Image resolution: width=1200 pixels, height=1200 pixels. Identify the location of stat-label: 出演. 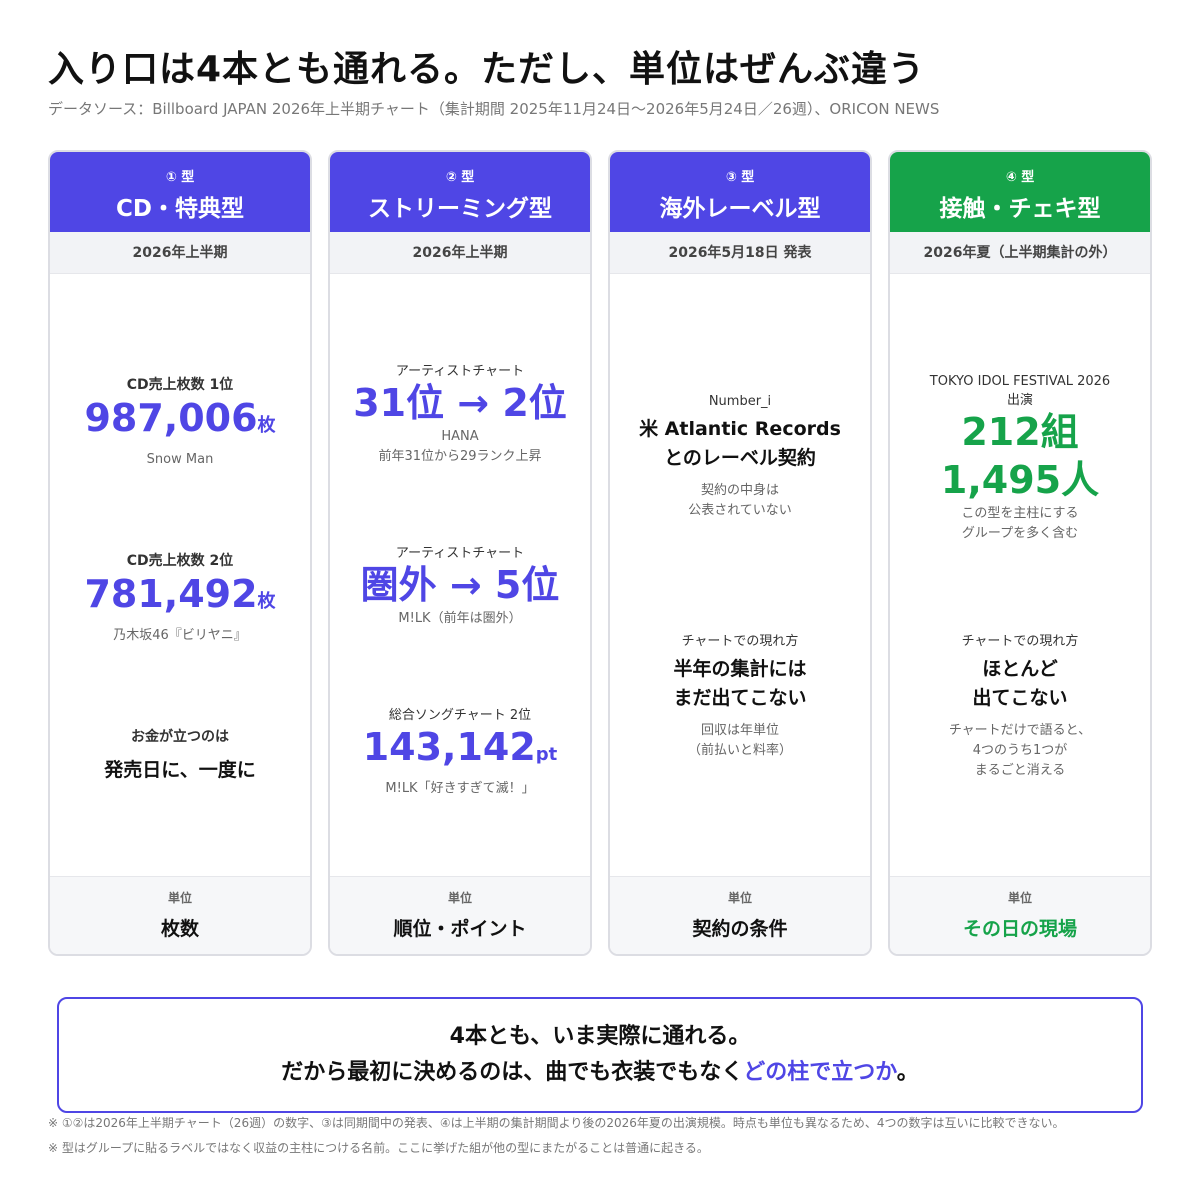
(1019, 400).